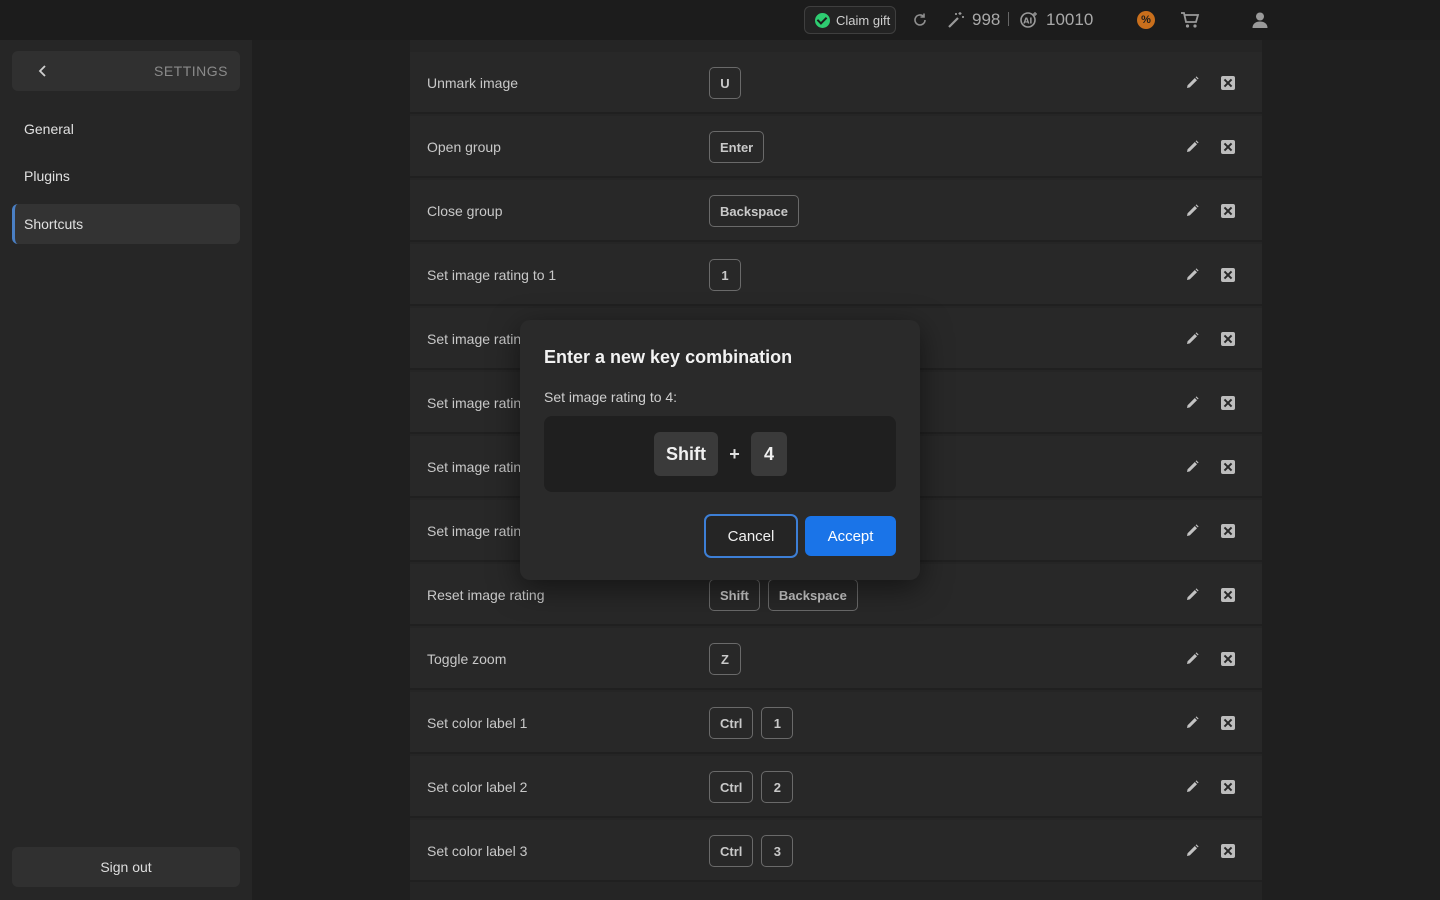 This screenshot has height=900, width=1440. I want to click on sidebar-item-label: Shortcuts, so click(54, 224).